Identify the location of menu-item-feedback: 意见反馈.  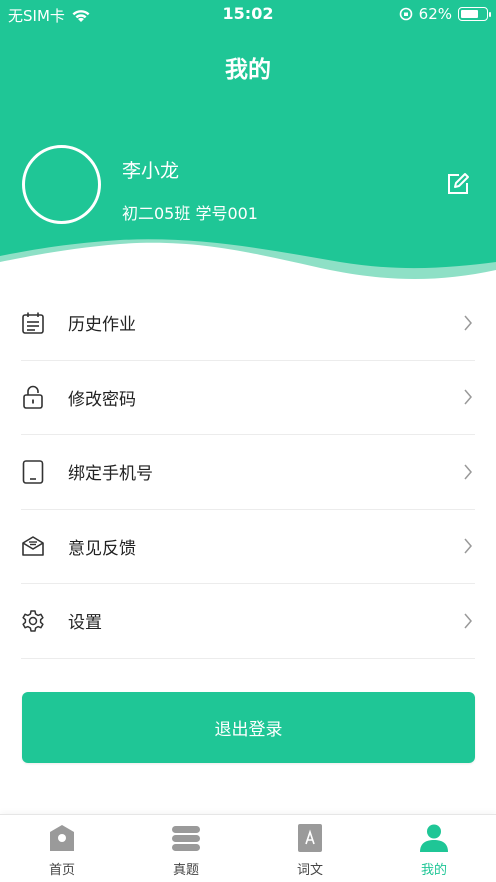
(248, 547).